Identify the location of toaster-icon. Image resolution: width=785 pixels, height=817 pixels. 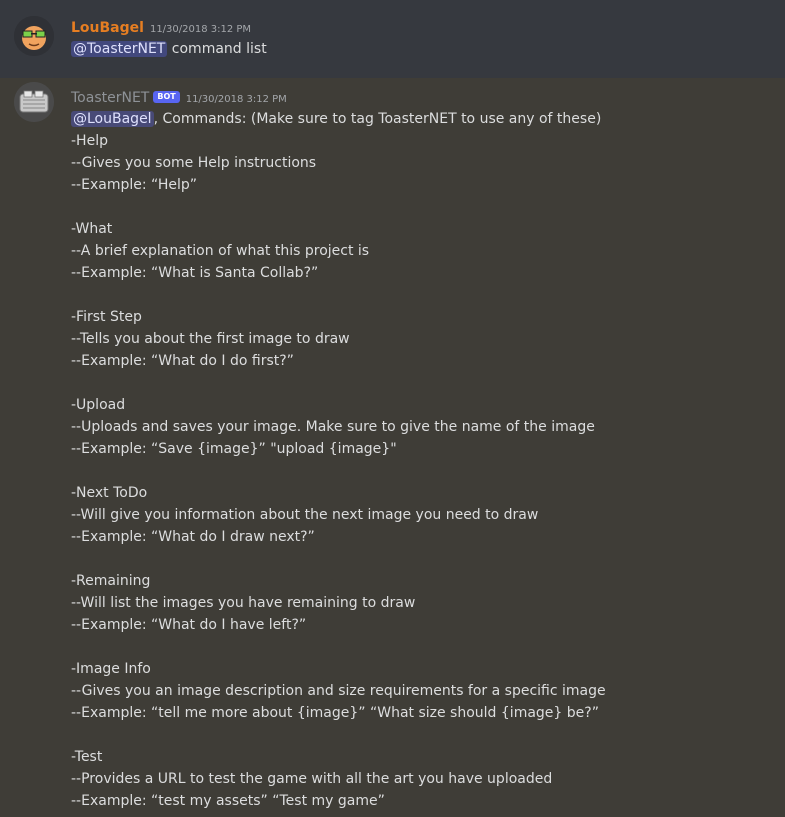
(34, 102).